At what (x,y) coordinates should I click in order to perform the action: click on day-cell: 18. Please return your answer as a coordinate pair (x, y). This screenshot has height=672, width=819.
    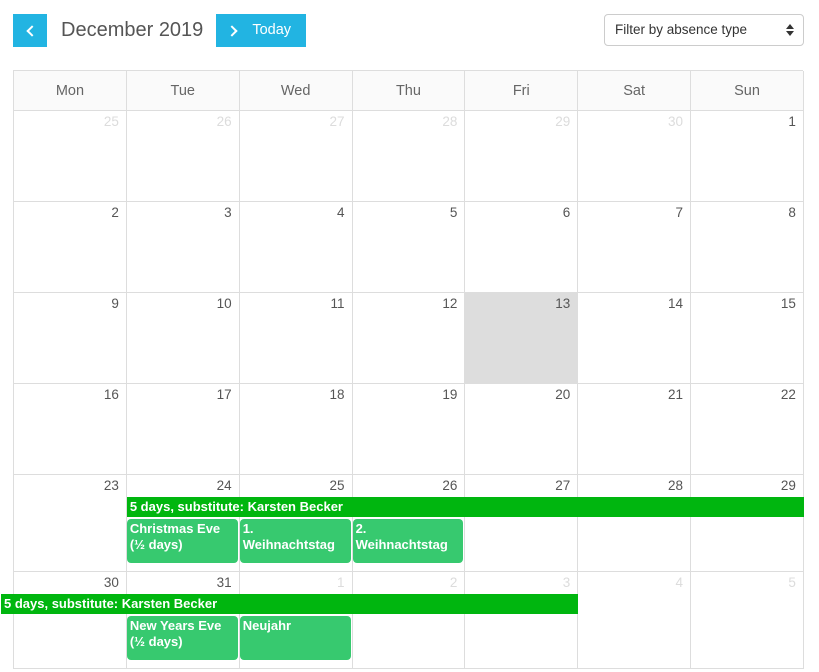
    Looking at the image, I should click on (296, 429).